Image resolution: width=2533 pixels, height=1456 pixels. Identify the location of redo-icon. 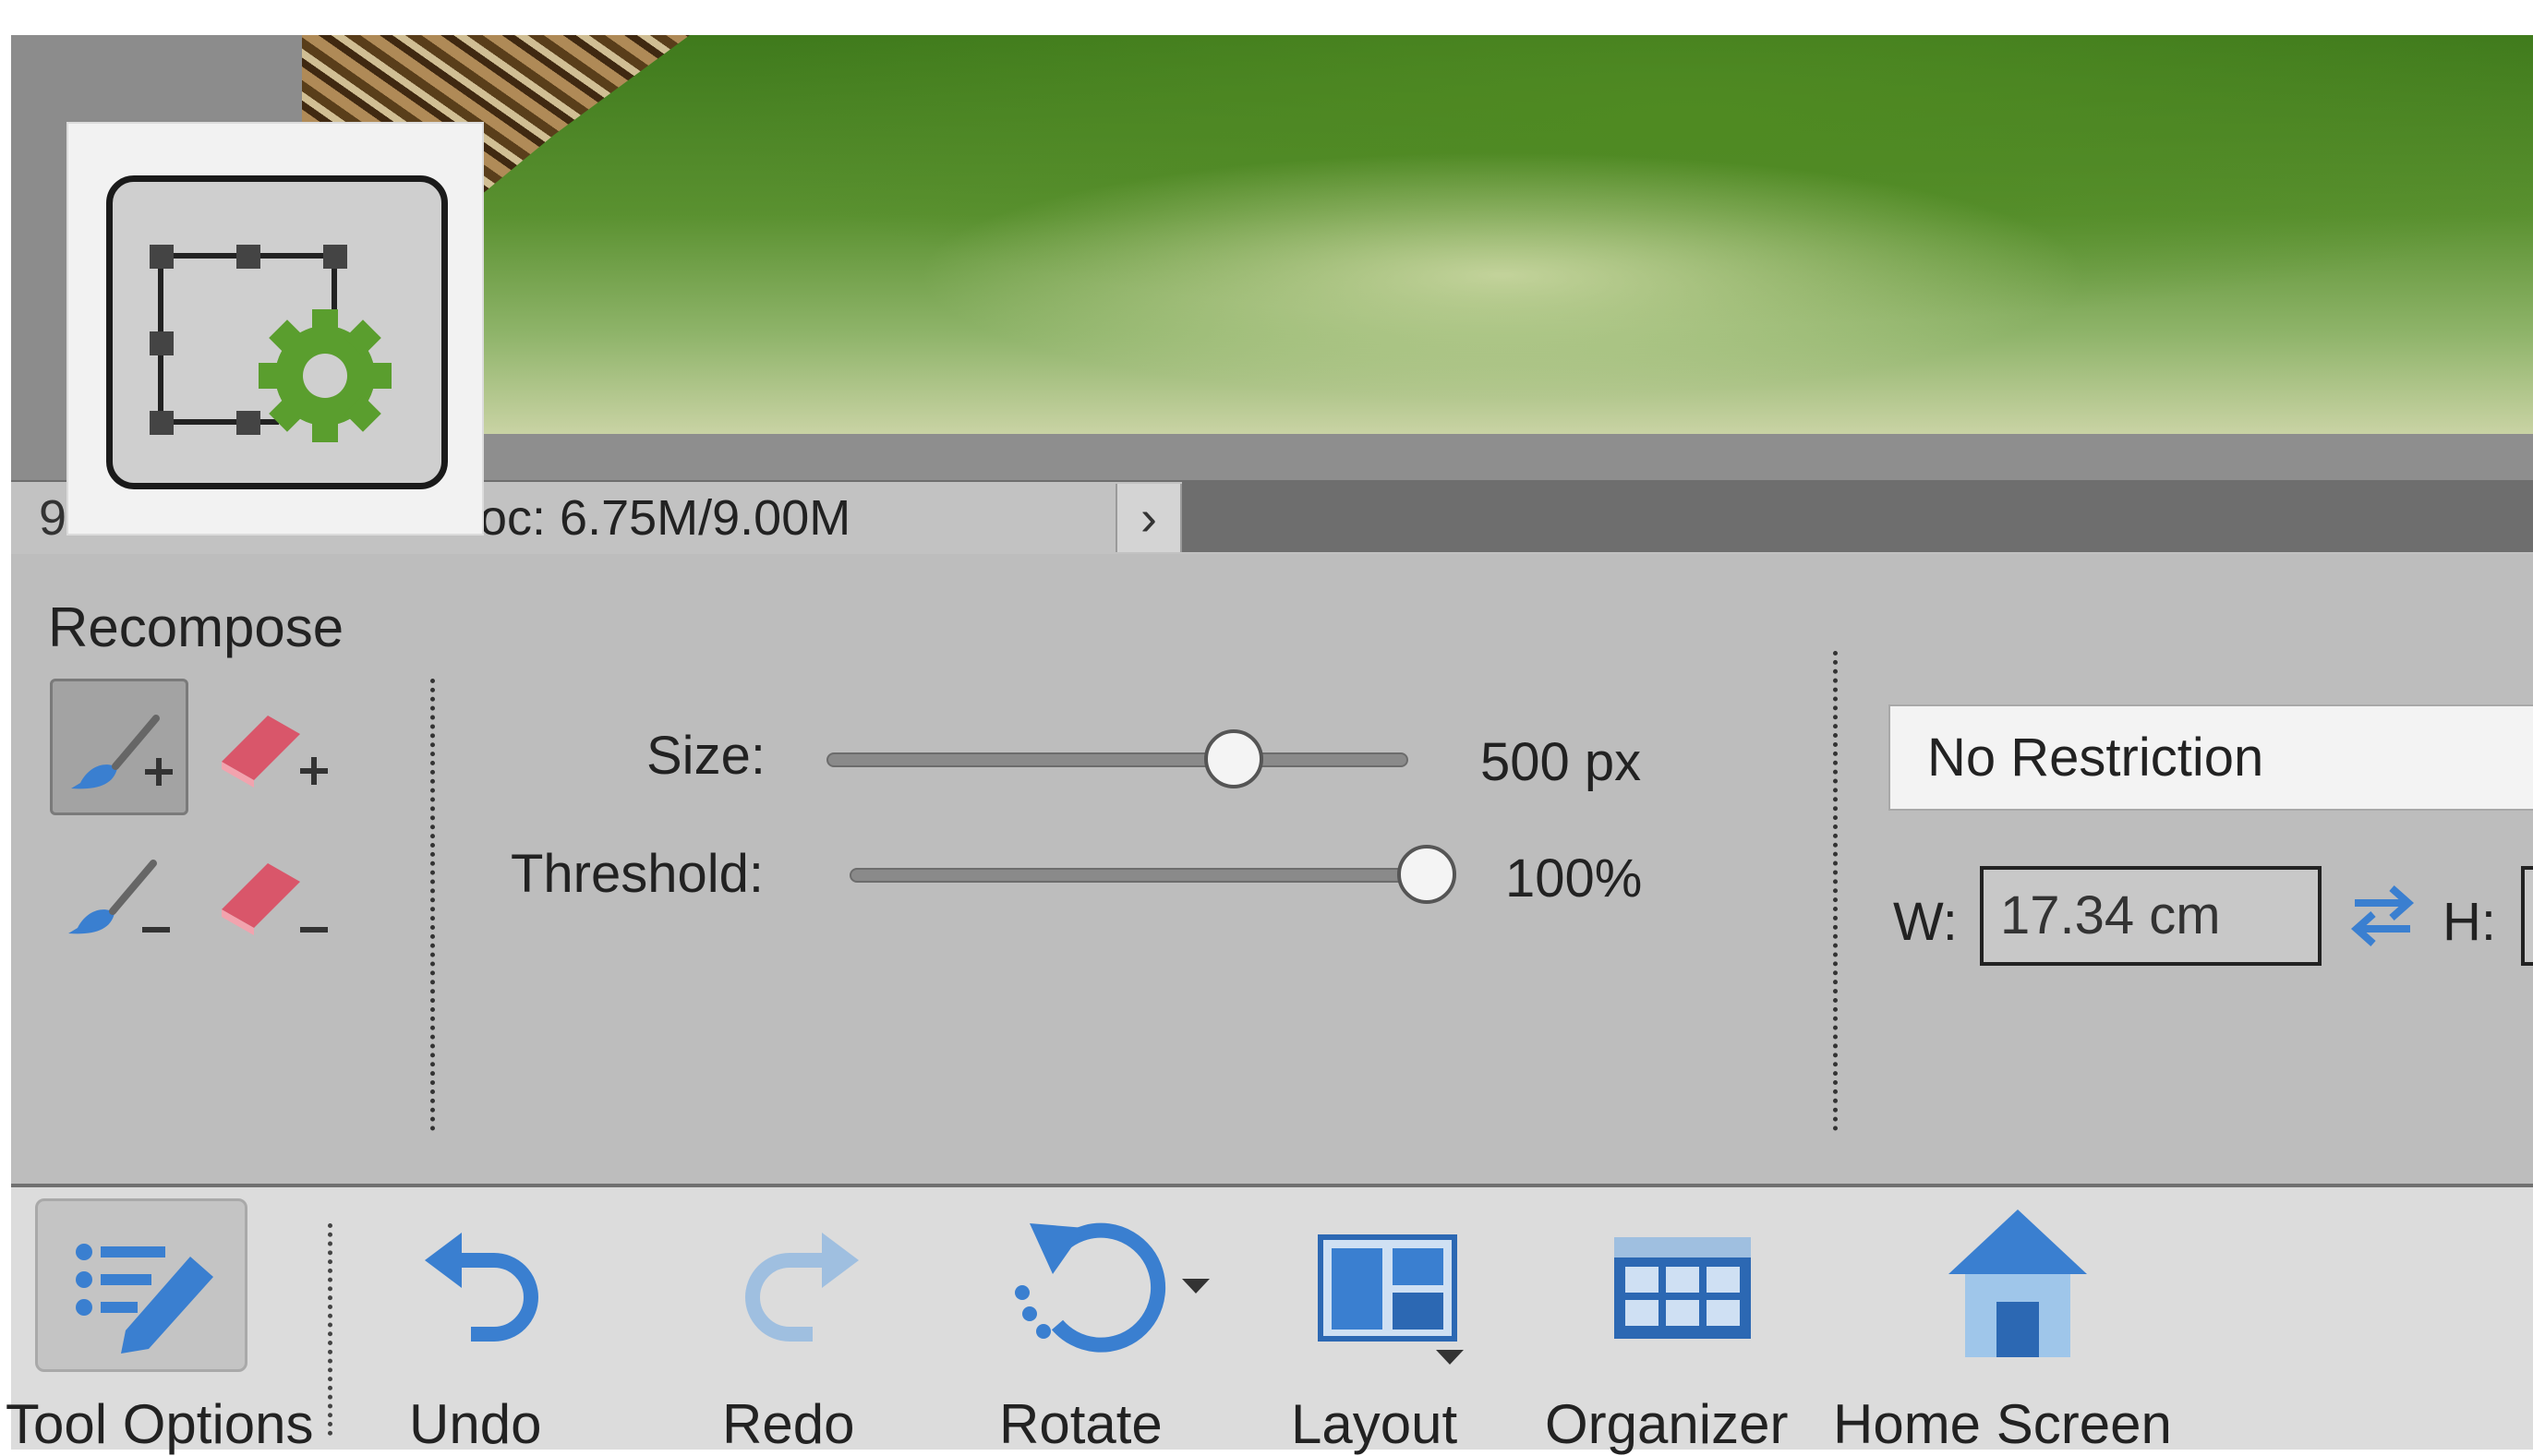
(789, 1287).